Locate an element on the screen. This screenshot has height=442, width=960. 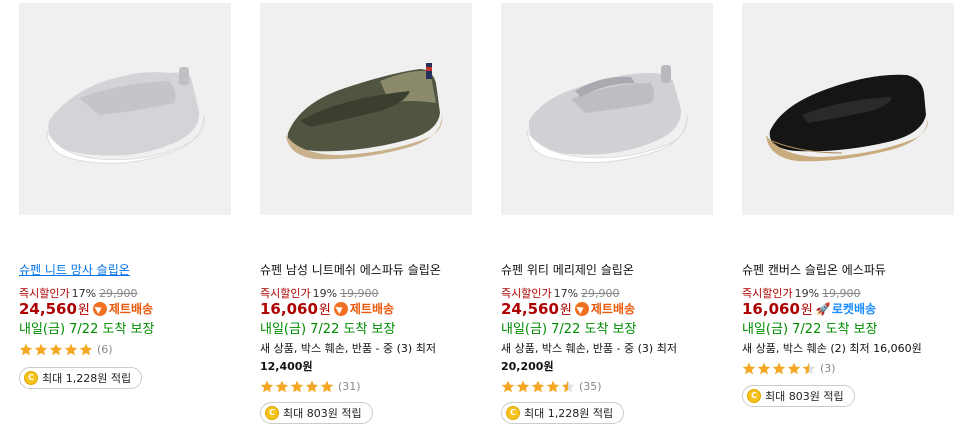
product-title: 슈펜 남성 니트메쉬 에스파듀 슬립온 is located at coordinates (350, 269).